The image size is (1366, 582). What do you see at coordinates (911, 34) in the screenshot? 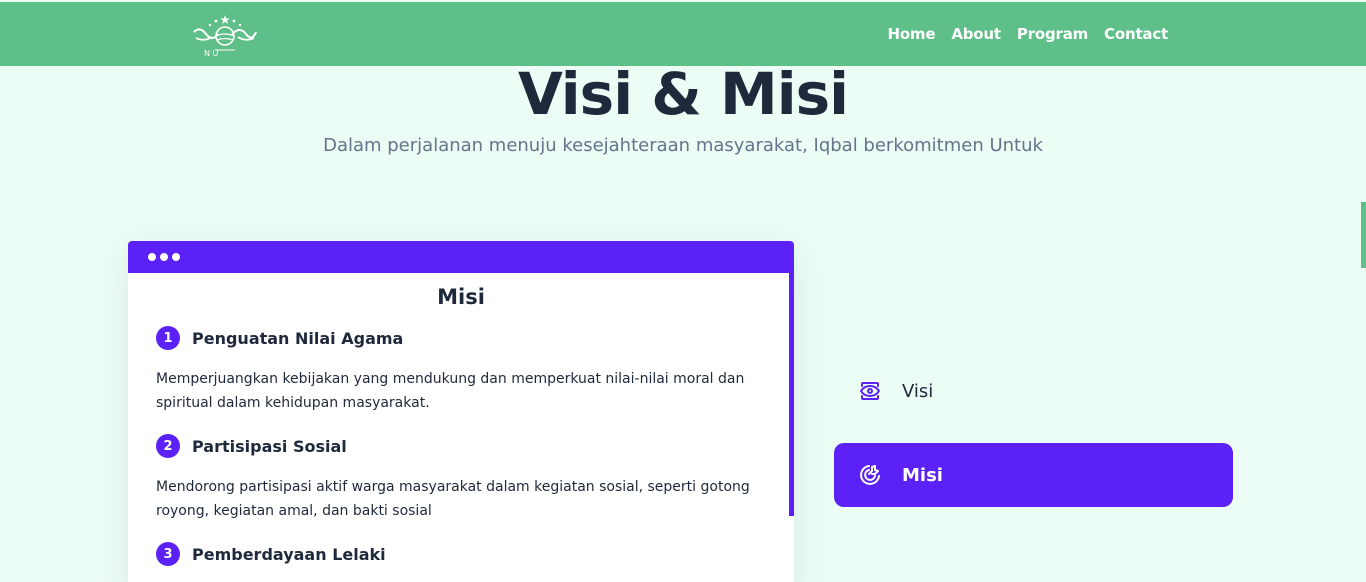
I see `nav-home-link: Home` at bounding box center [911, 34].